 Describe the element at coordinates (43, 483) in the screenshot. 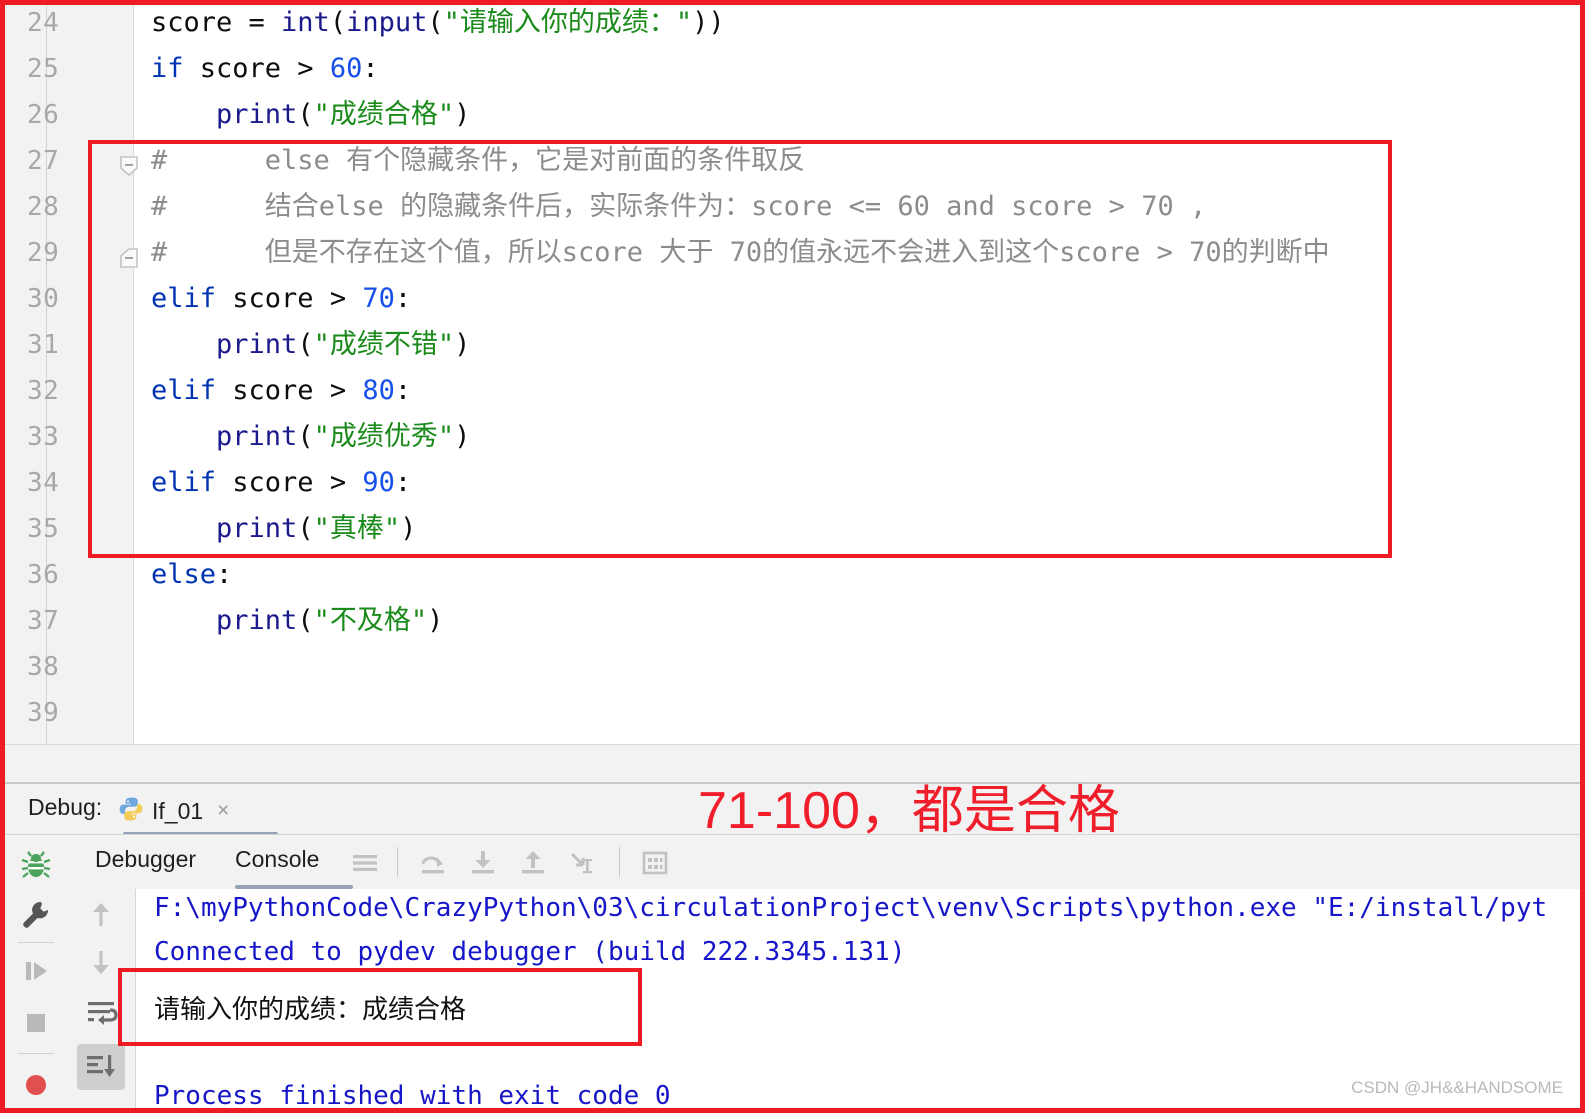

I see `line-number: 34` at that location.